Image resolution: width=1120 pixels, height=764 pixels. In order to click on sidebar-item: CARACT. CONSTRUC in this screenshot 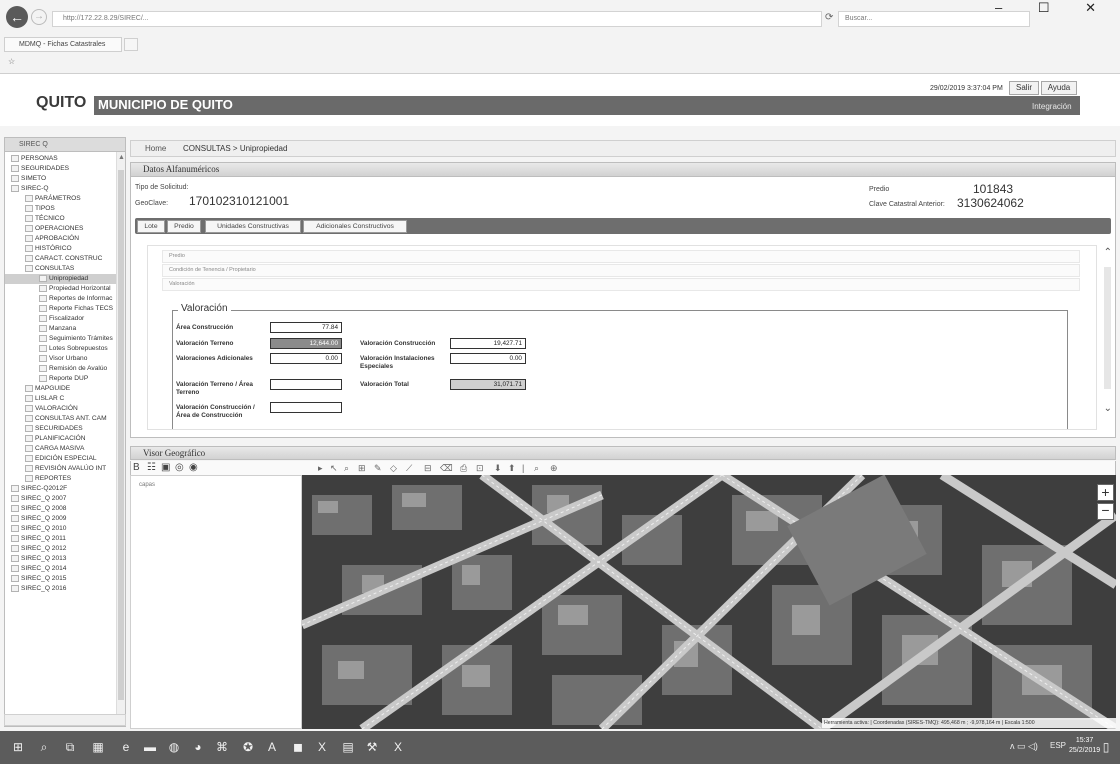, I will do `click(65, 259)`.